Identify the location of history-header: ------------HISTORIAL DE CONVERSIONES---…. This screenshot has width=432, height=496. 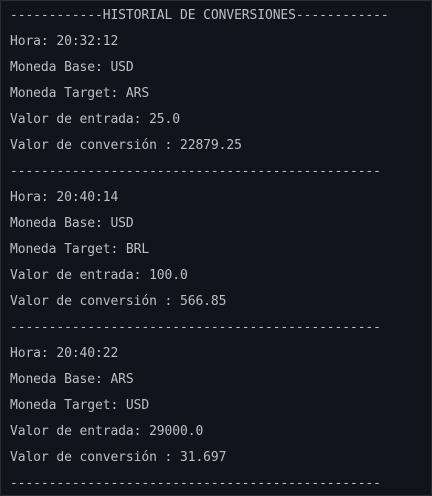
(199, 15).